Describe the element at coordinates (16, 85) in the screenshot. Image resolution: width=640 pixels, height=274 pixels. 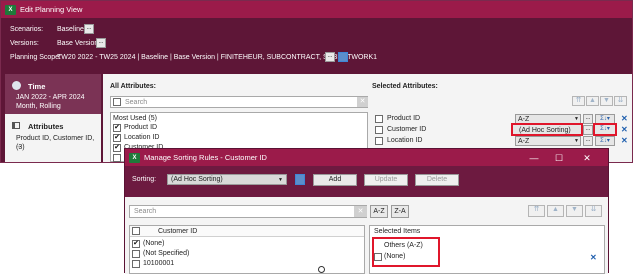
I see `clock-icon` at that location.